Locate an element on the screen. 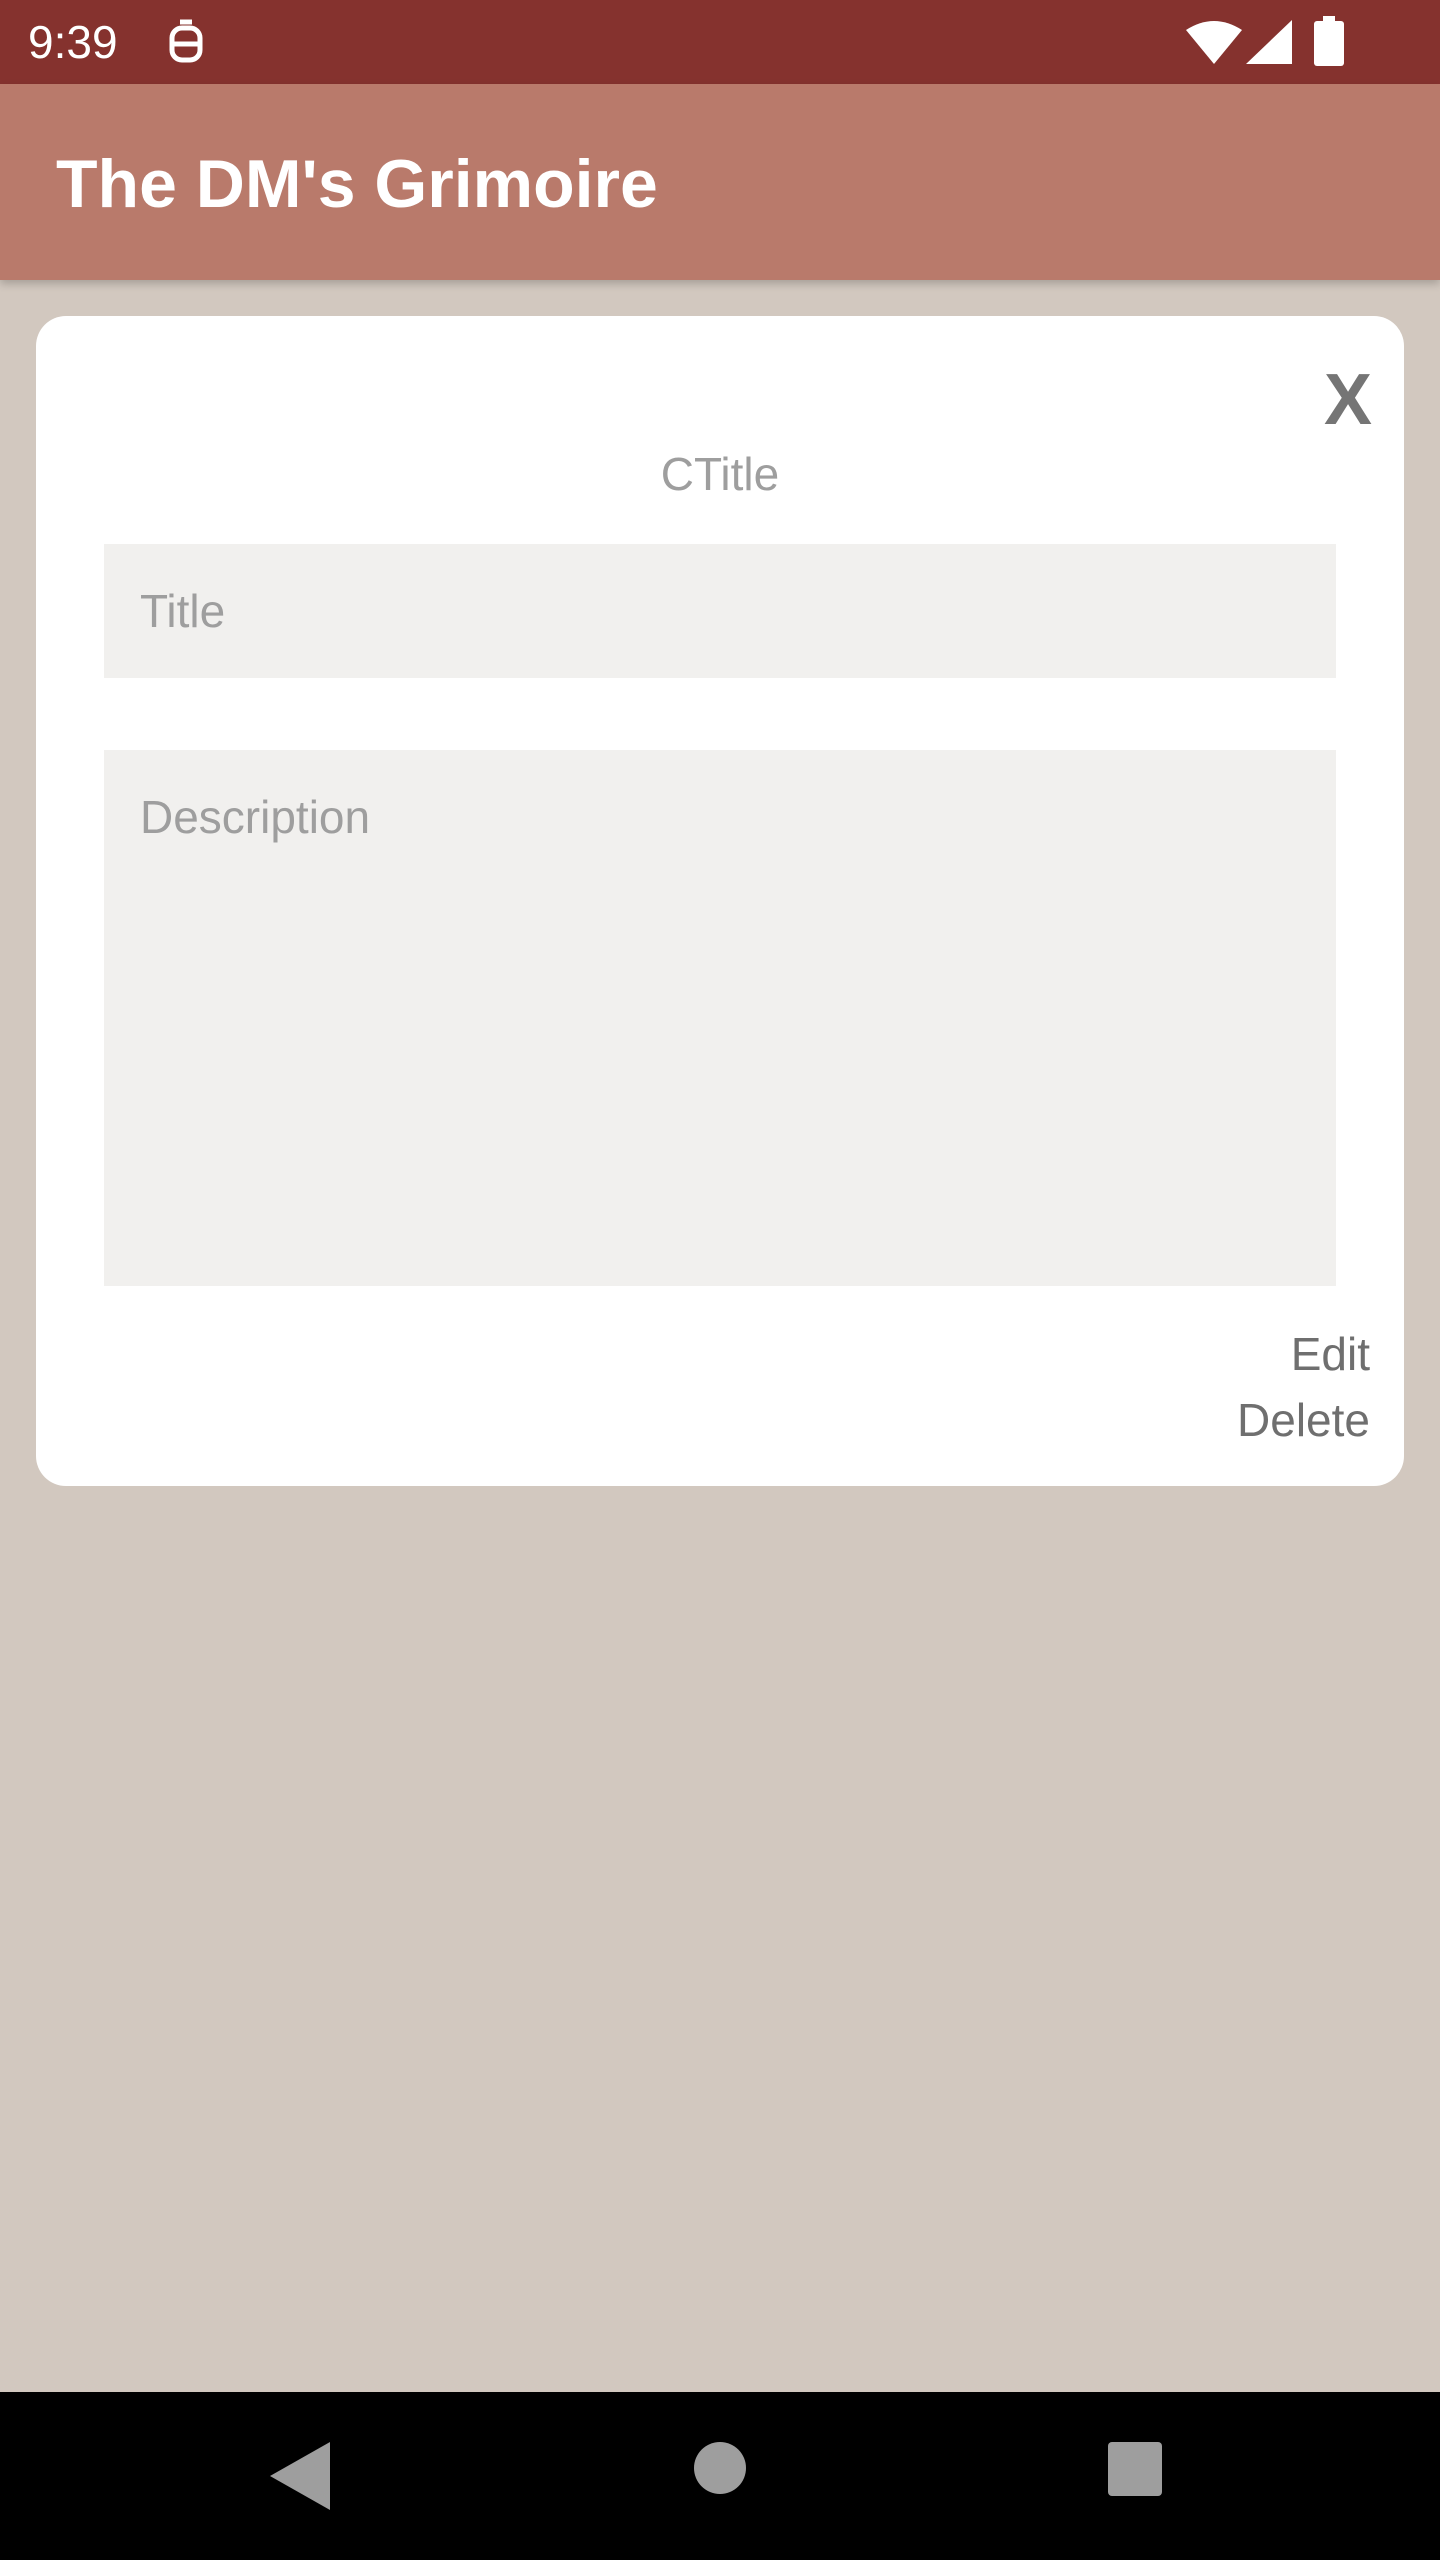 The image size is (1440, 2560). wifi-icon is located at coordinates (1214, 42).